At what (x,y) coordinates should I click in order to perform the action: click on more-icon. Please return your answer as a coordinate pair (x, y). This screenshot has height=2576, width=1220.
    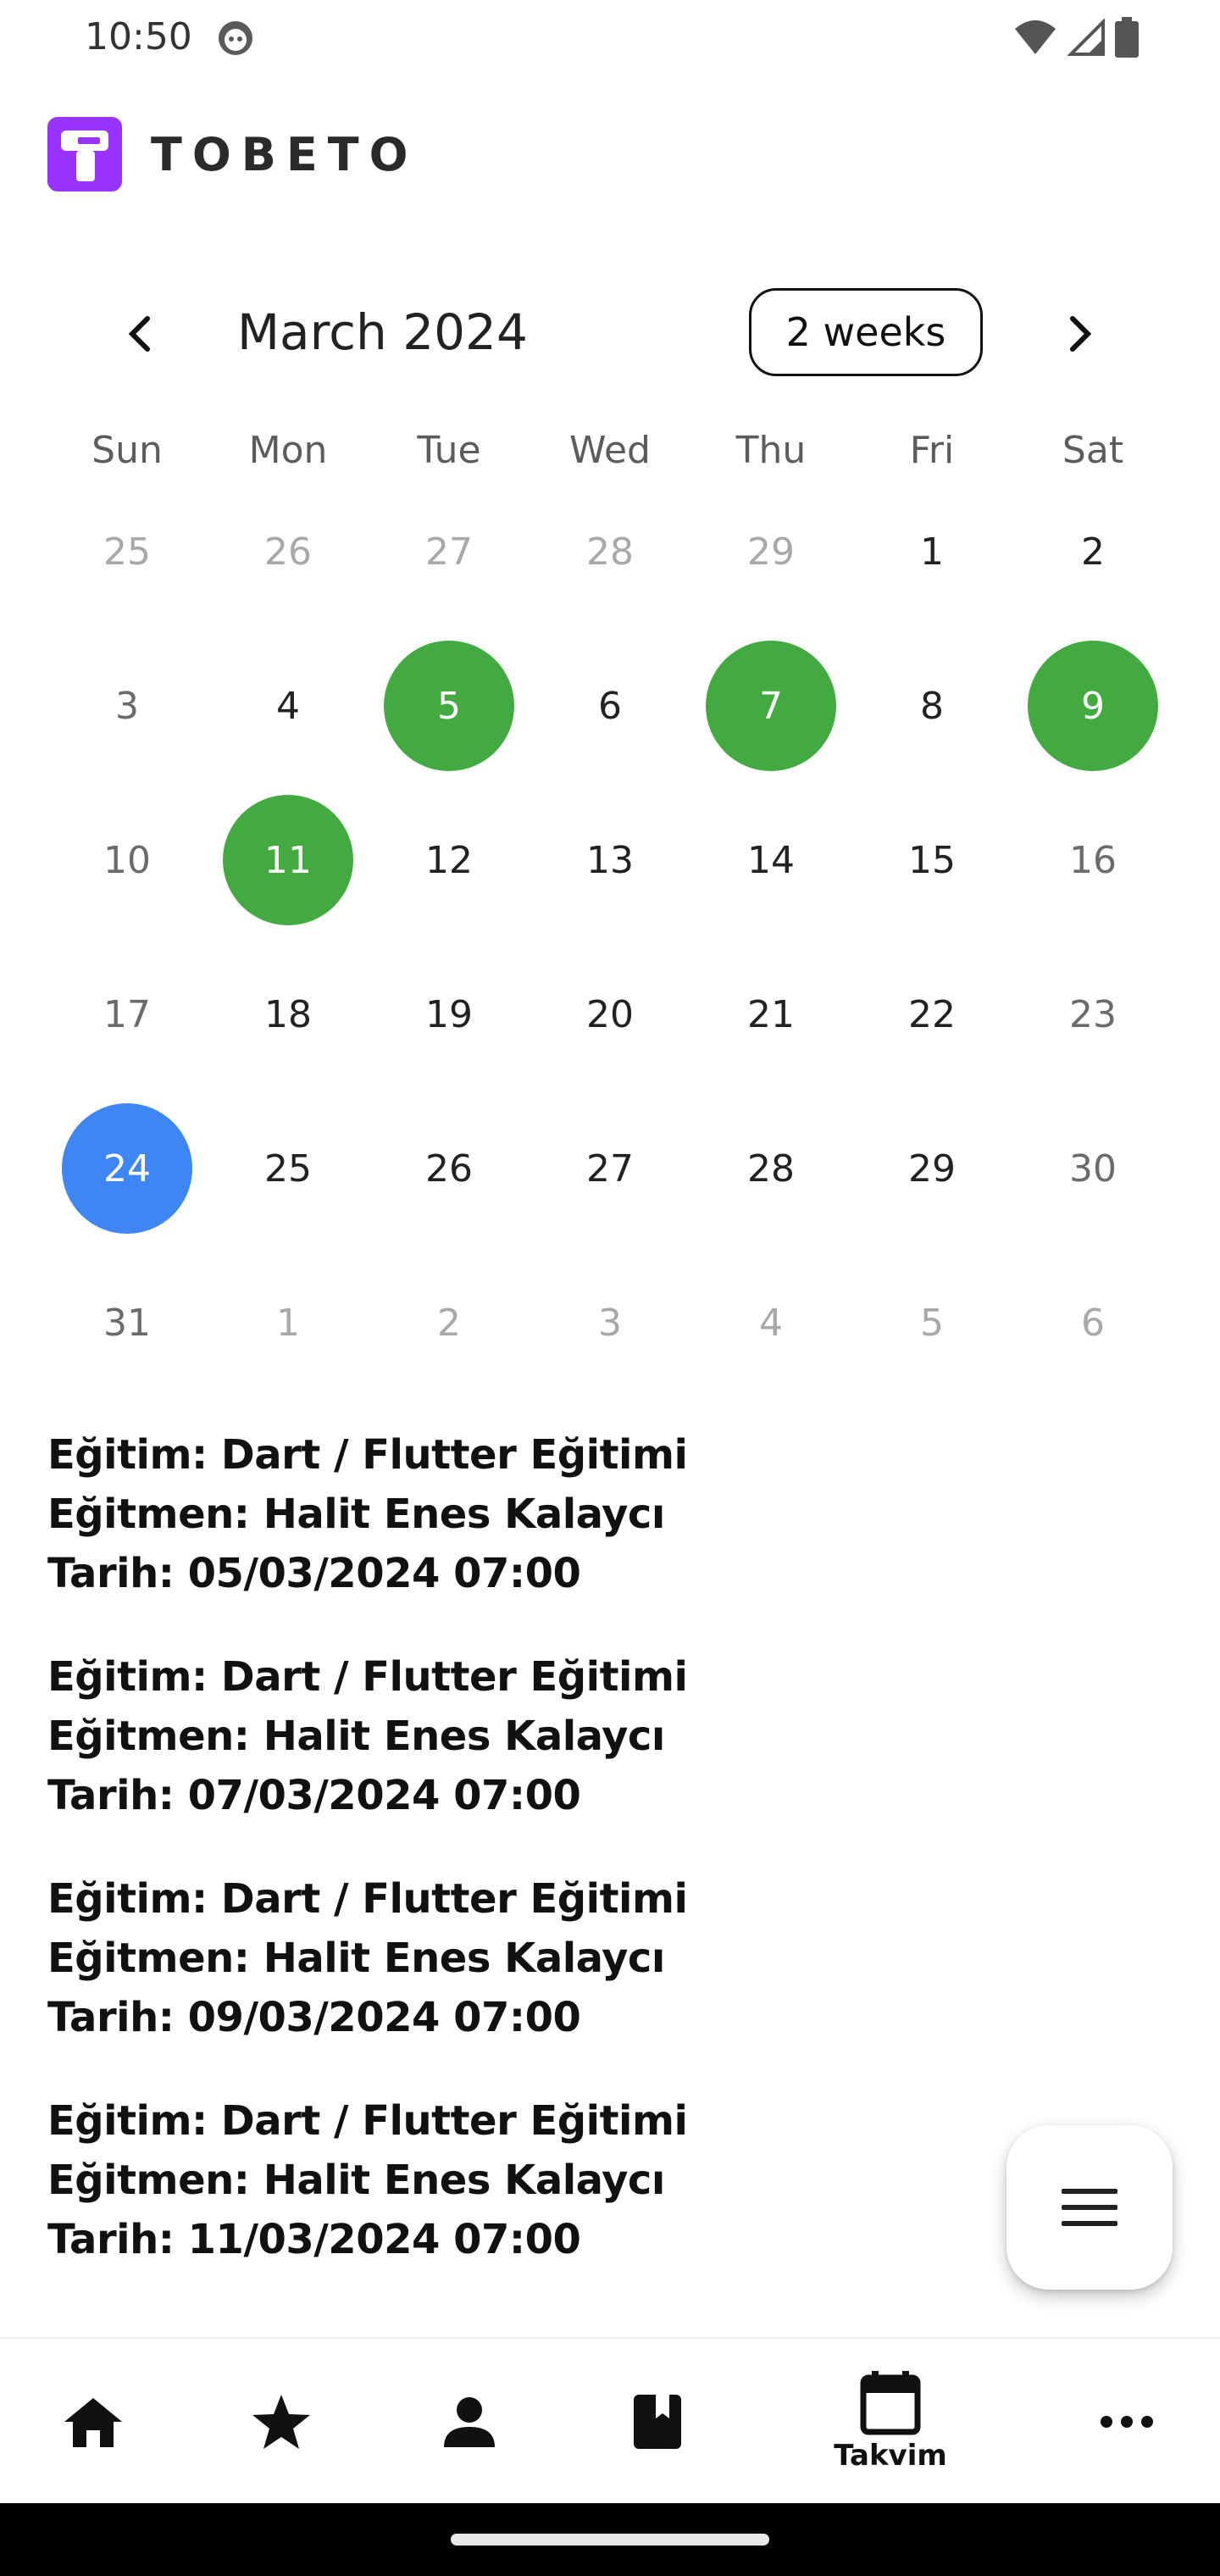
    Looking at the image, I should click on (1127, 2422).